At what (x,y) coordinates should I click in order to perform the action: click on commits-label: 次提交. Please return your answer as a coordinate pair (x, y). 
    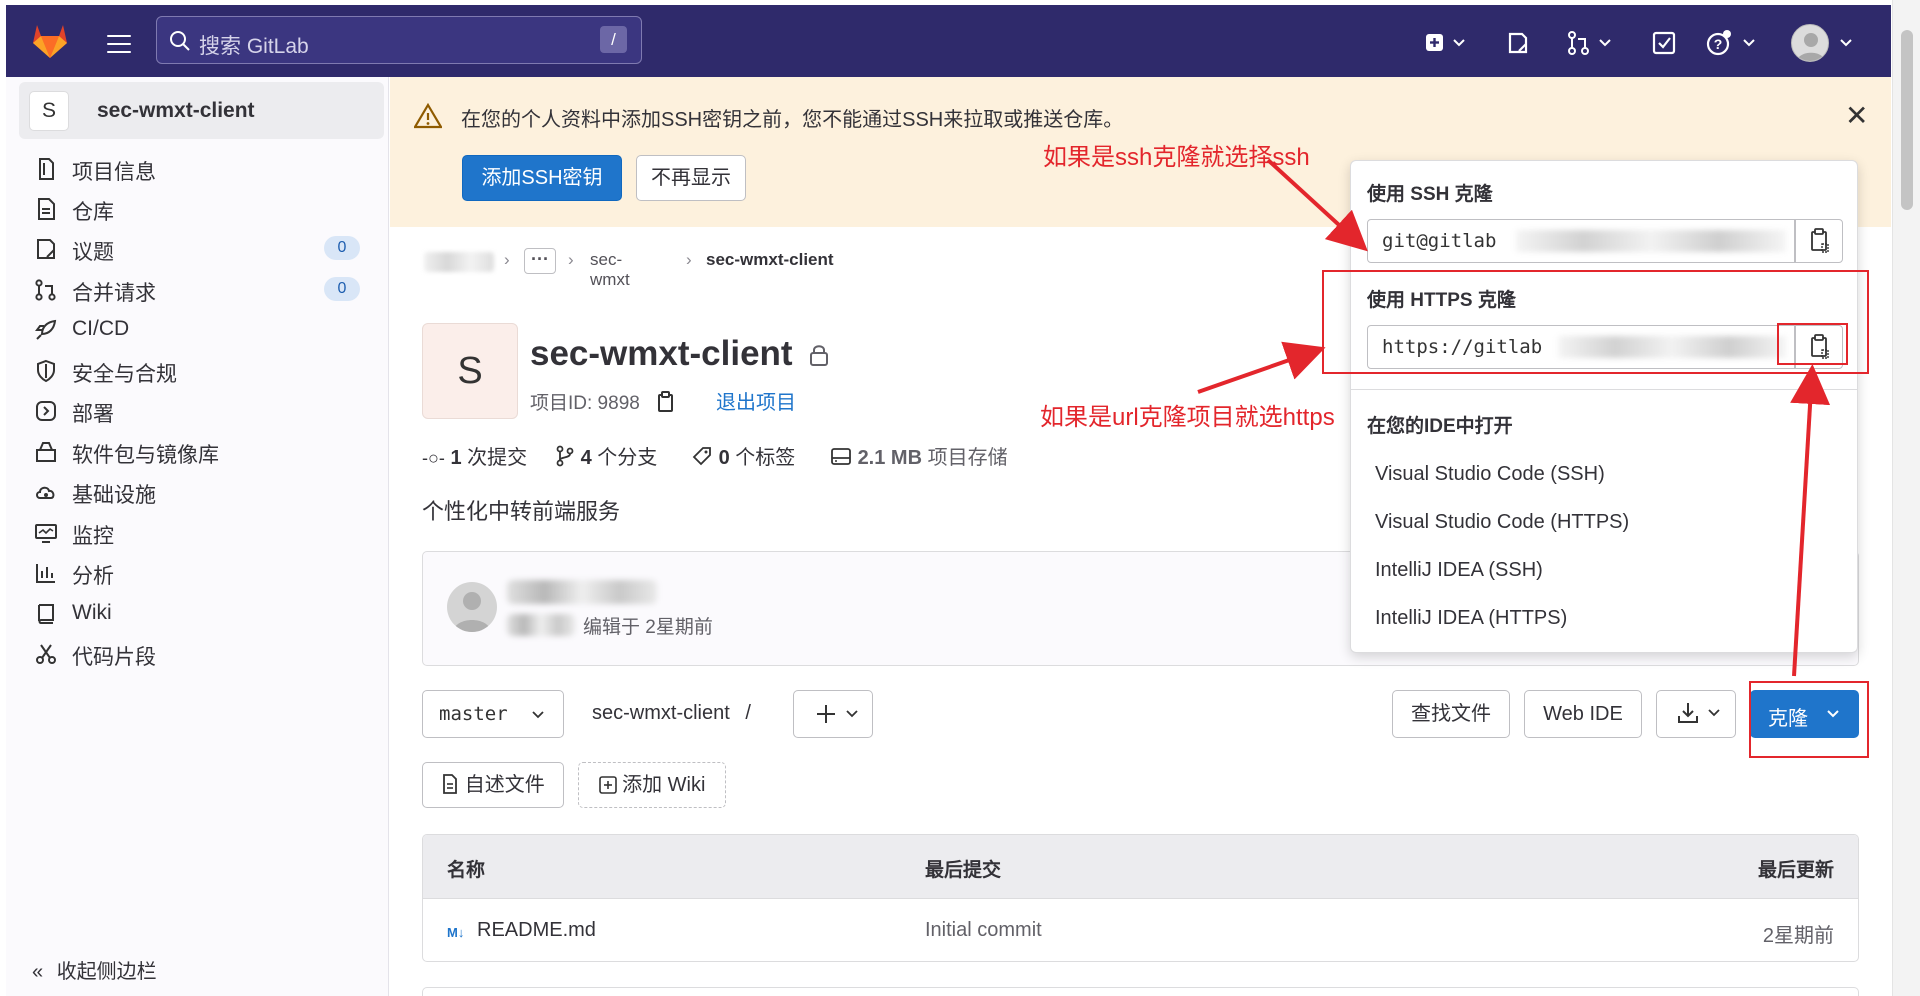
    Looking at the image, I should click on (497, 458).